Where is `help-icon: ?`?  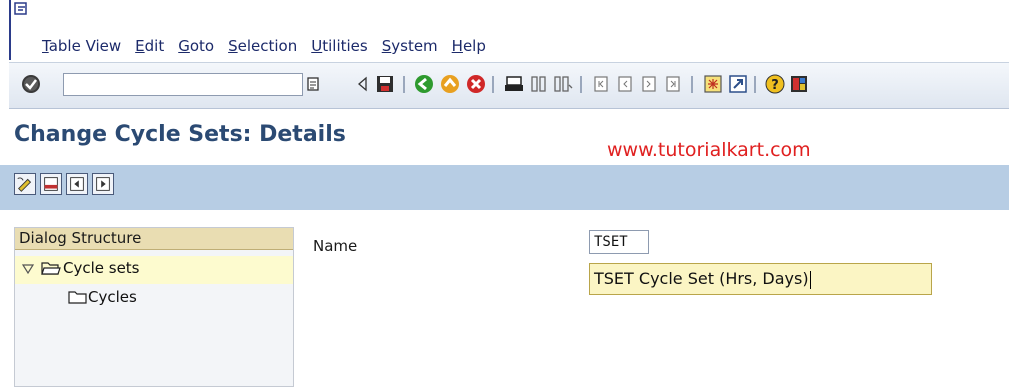
help-icon: ? is located at coordinates (775, 84).